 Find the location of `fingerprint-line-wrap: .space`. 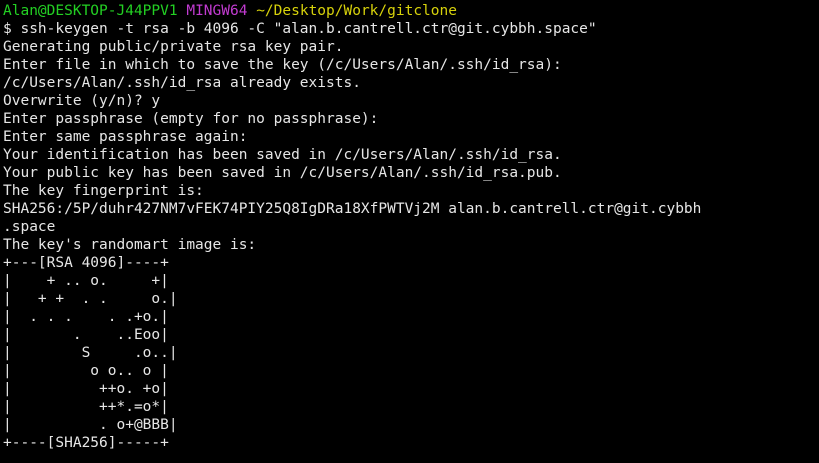

fingerprint-line-wrap: .space is located at coordinates (29, 227).